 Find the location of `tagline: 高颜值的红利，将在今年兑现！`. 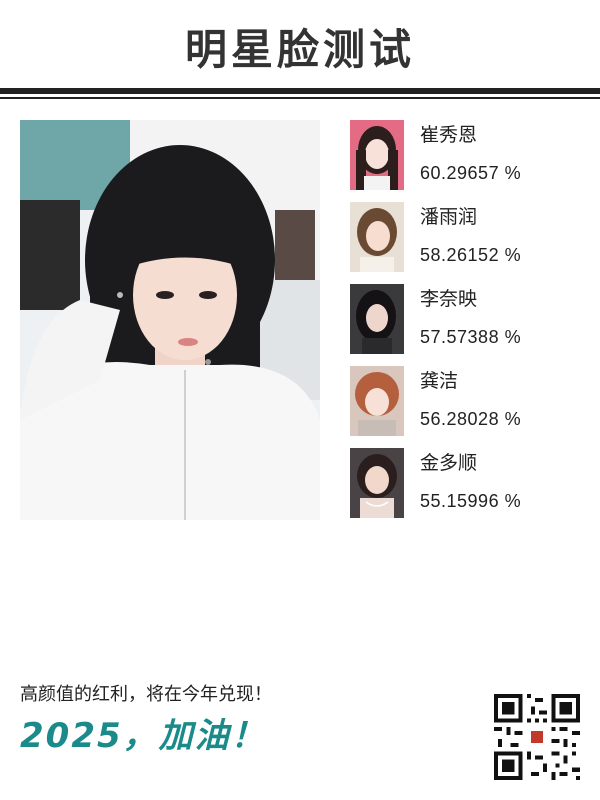

tagline: 高颜值的红利，将在今年兑现！ is located at coordinates (146, 694).